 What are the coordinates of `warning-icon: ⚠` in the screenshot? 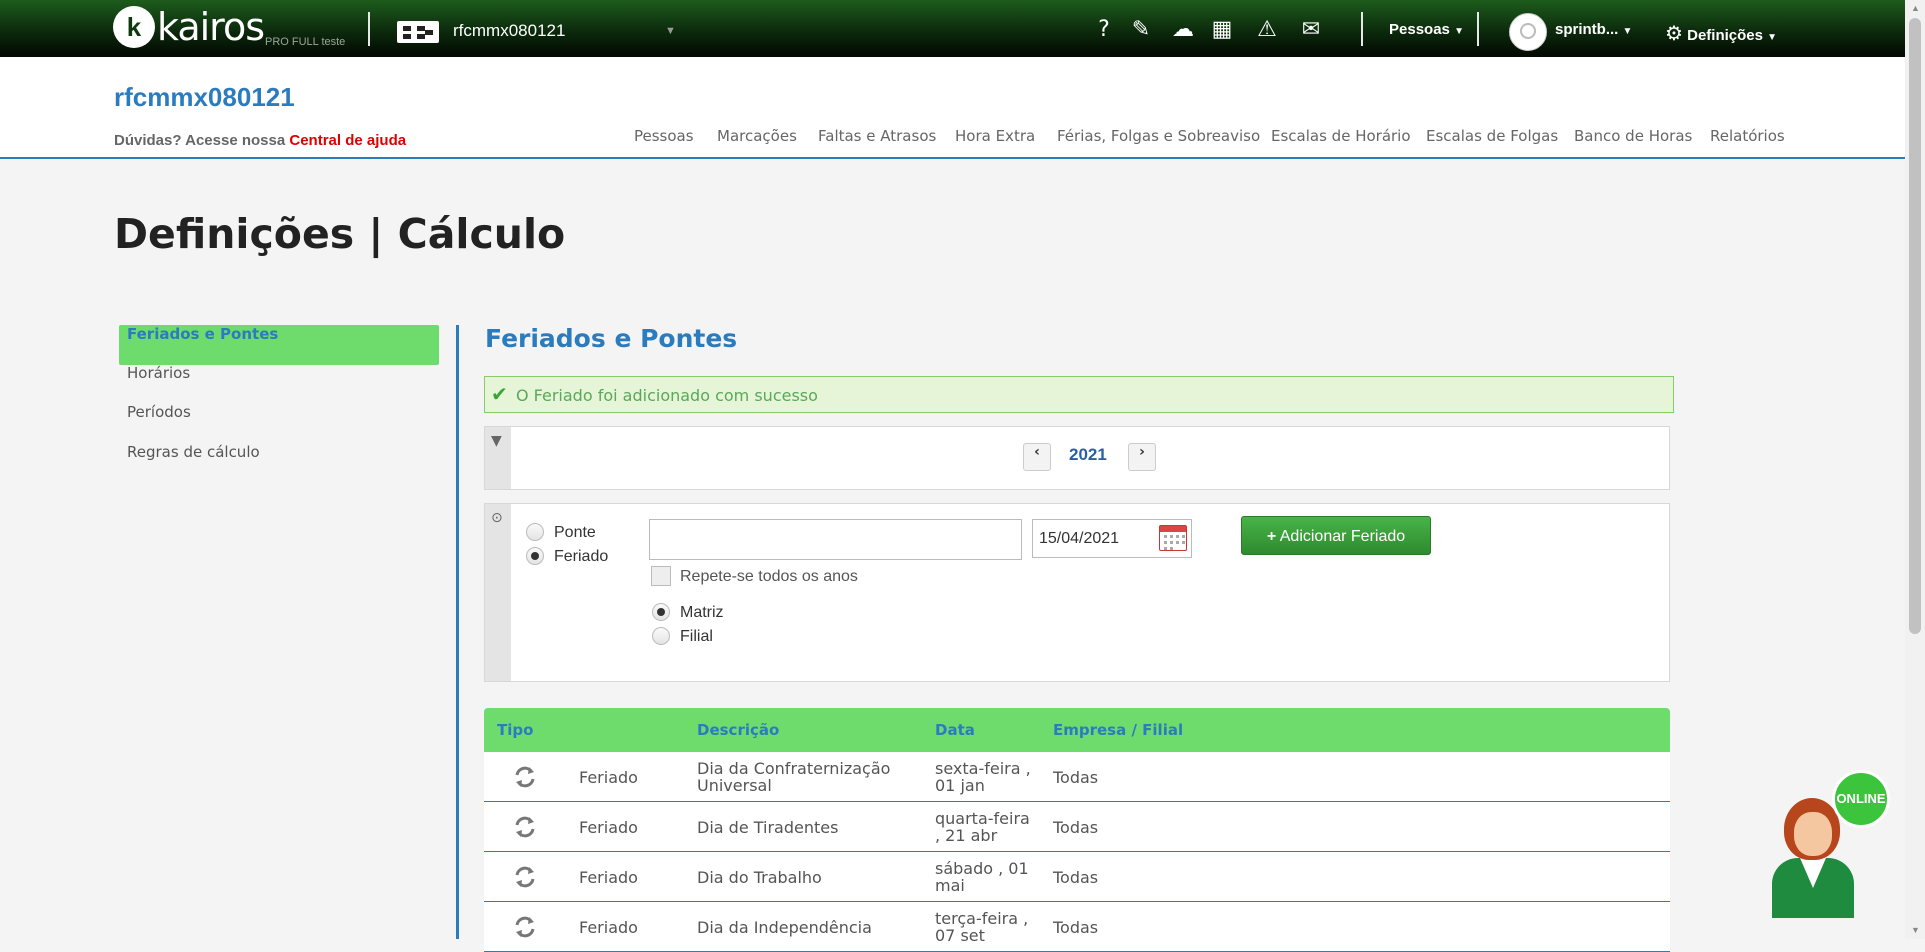 It's located at (1267, 30).